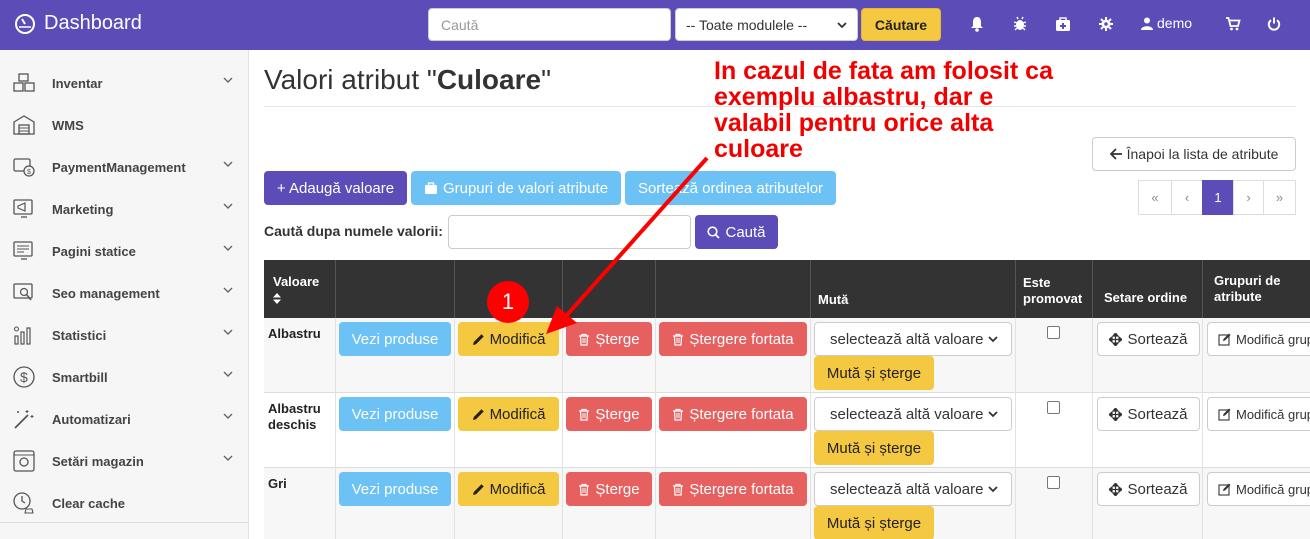 The width and height of the screenshot is (1310, 539). I want to click on sort-button-label: Sortează, so click(1157, 339).